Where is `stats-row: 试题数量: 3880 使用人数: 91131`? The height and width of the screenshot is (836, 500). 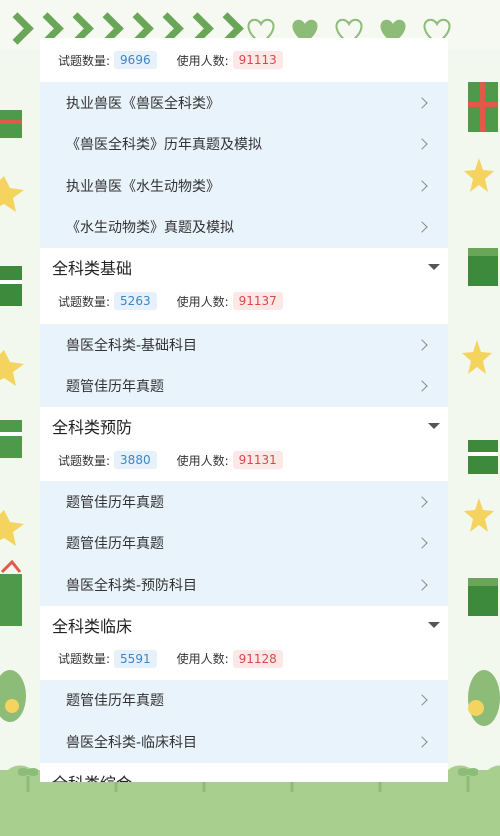
stats-row: 试题数量: 3880 使用人数: 91131 is located at coordinates (244, 460).